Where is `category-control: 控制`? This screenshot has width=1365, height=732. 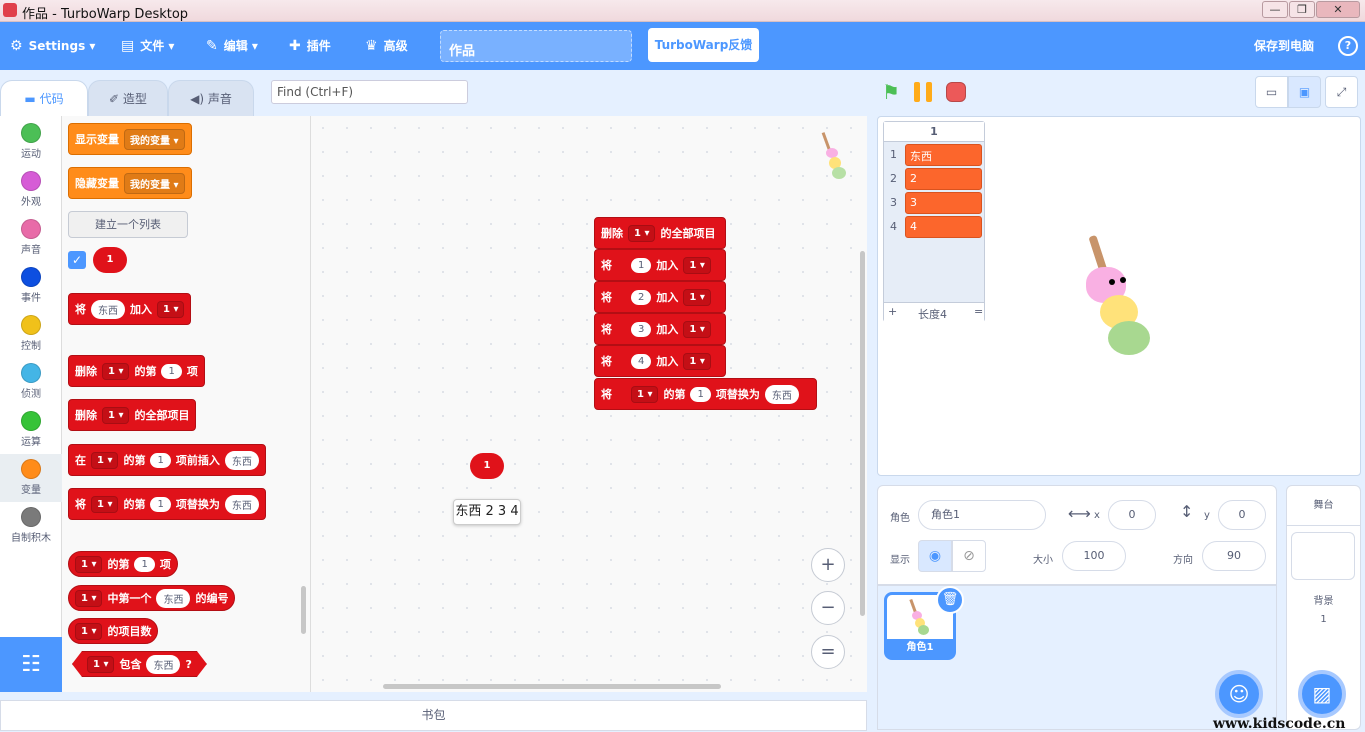
category-control: 控制 is located at coordinates (31, 334).